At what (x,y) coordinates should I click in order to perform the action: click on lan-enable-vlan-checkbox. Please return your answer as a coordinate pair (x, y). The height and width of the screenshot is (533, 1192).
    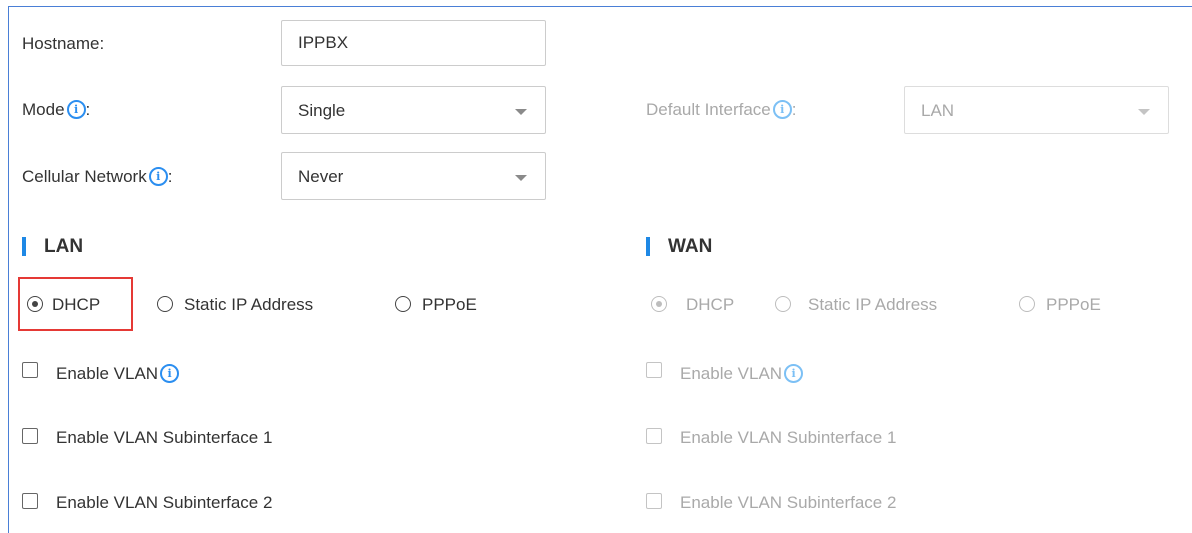
    Looking at the image, I should click on (30, 372).